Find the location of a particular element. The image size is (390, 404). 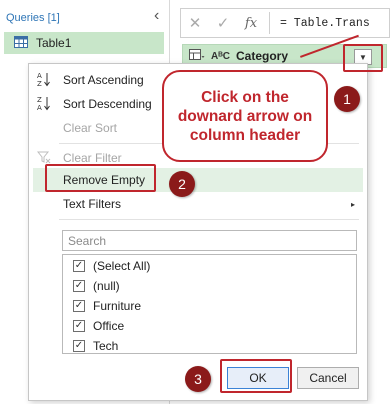

step-badge-1: 1 is located at coordinates (347, 99).